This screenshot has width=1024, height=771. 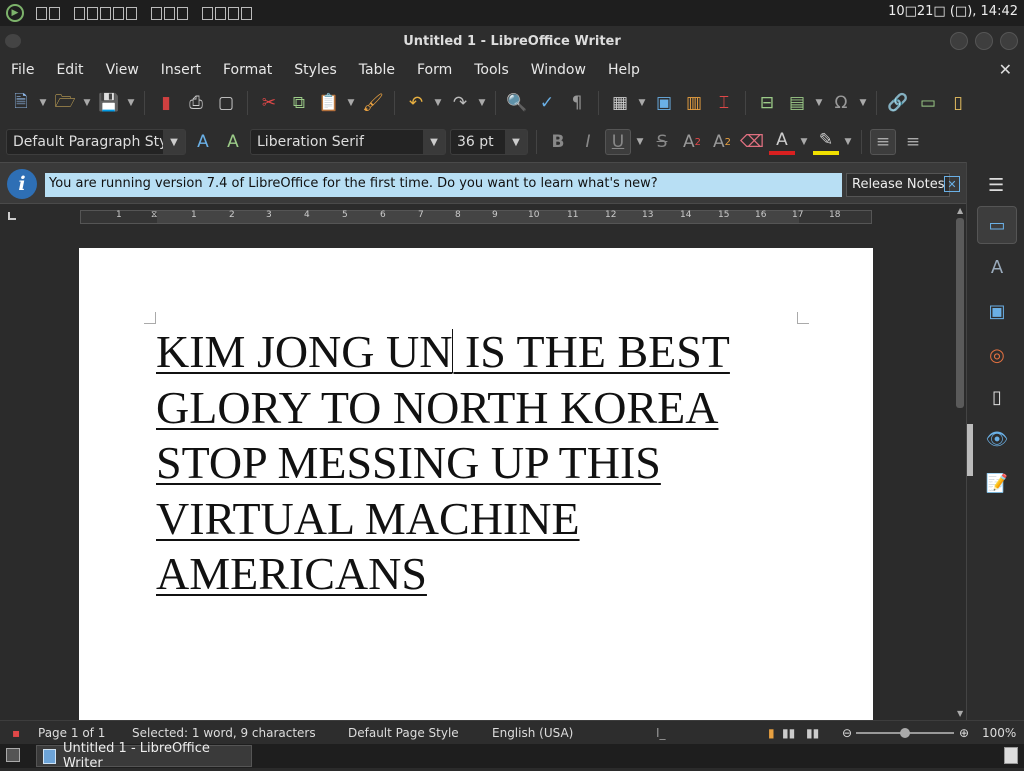 What do you see at coordinates (664, 103) in the screenshot?
I see `insert-image-icon: ▣` at bounding box center [664, 103].